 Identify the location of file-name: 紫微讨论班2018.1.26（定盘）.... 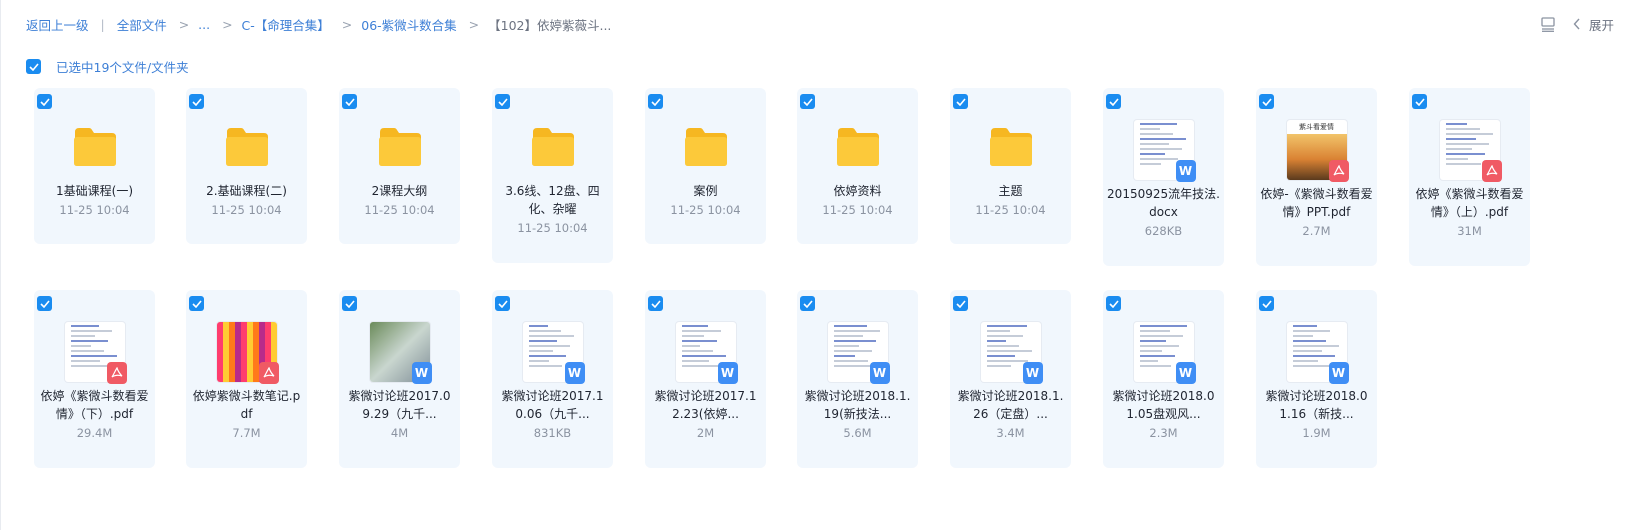
(1010, 405).